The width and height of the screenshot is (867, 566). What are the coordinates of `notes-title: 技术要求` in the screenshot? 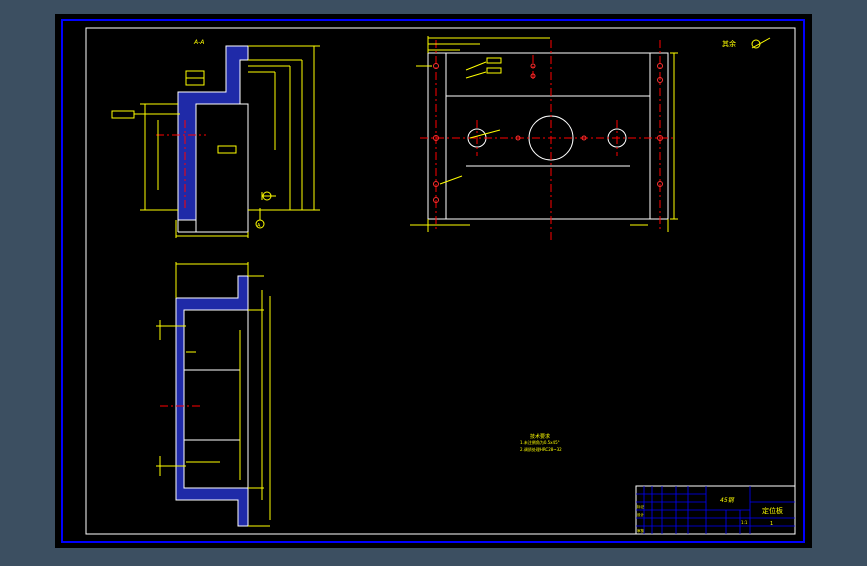 It's located at (540, 436).